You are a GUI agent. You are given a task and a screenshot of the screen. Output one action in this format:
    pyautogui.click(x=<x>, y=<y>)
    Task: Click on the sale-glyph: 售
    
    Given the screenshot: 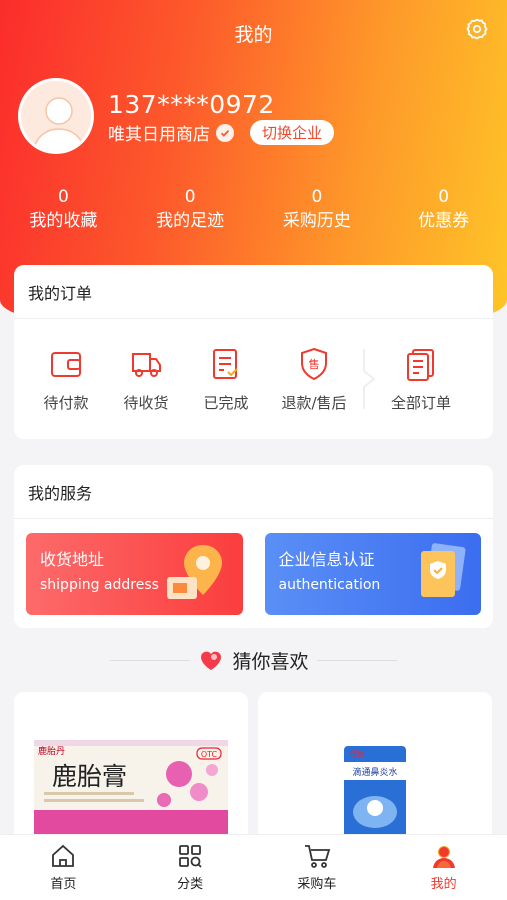 What is the action you would take?
    pyautogui.click(x=314, y=364)
    